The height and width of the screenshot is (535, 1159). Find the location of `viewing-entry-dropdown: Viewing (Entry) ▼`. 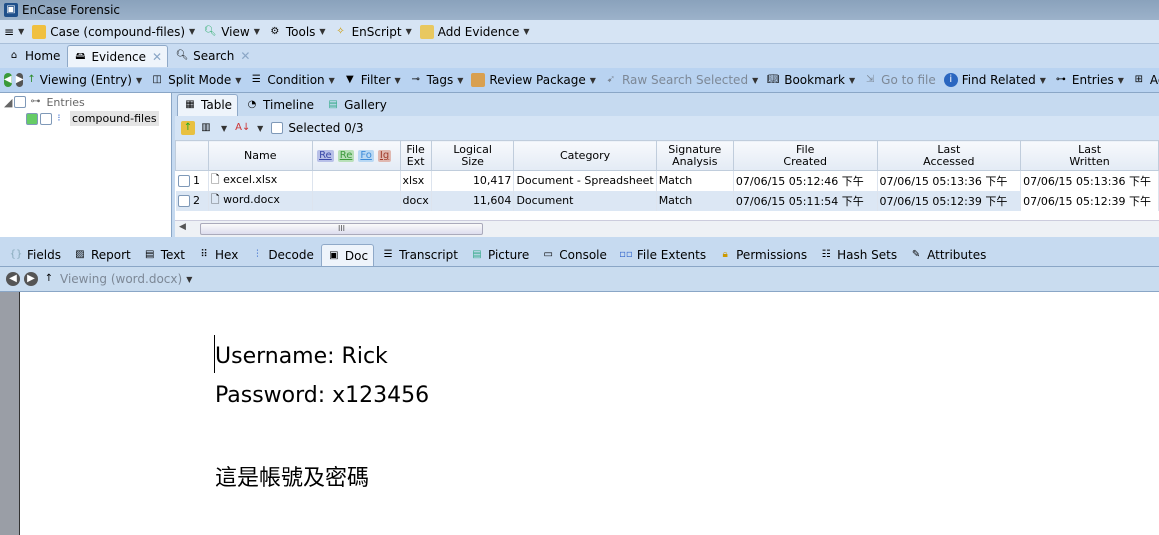

viewing-entry-dropdown: Viewing (Entry) ▼ is located at coordinates (91, 80).